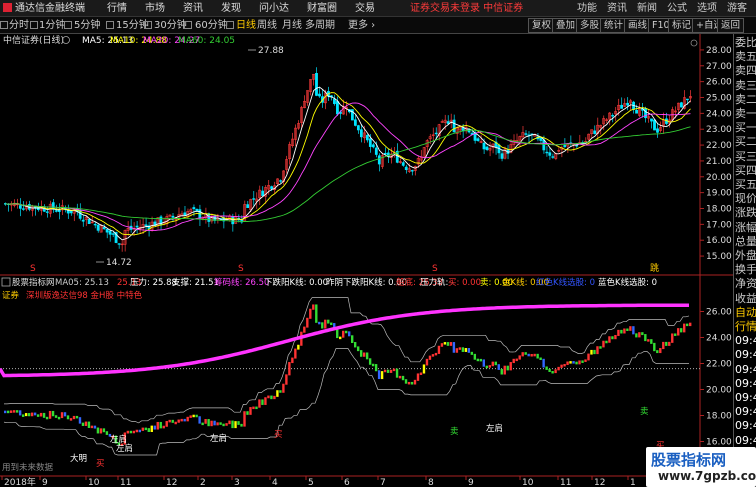 The image size is (756, 487). What do you see at coordinates (267, 25) in the screenshot?
I see `period-tab: 周线` at bounding box center [267, 25].